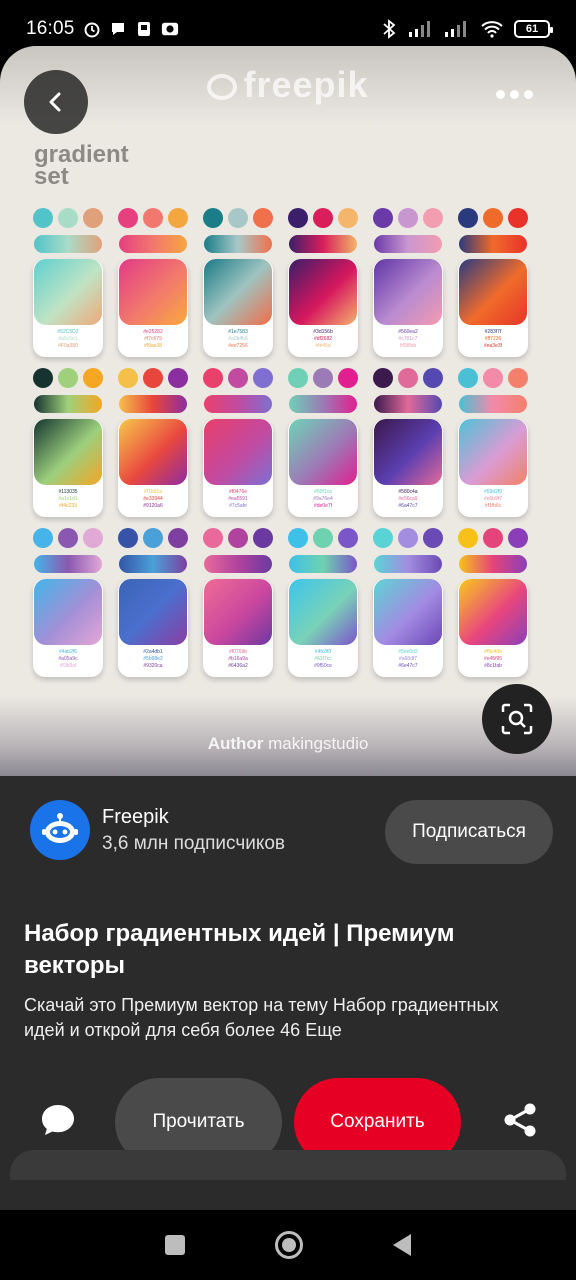 Image resolution: width=576 pixels, height=1280 pixels. What do you see at coordinates (68, 506) in the screenshot?
I see `color-code: #f4c233` at bounding box center [68, 506].